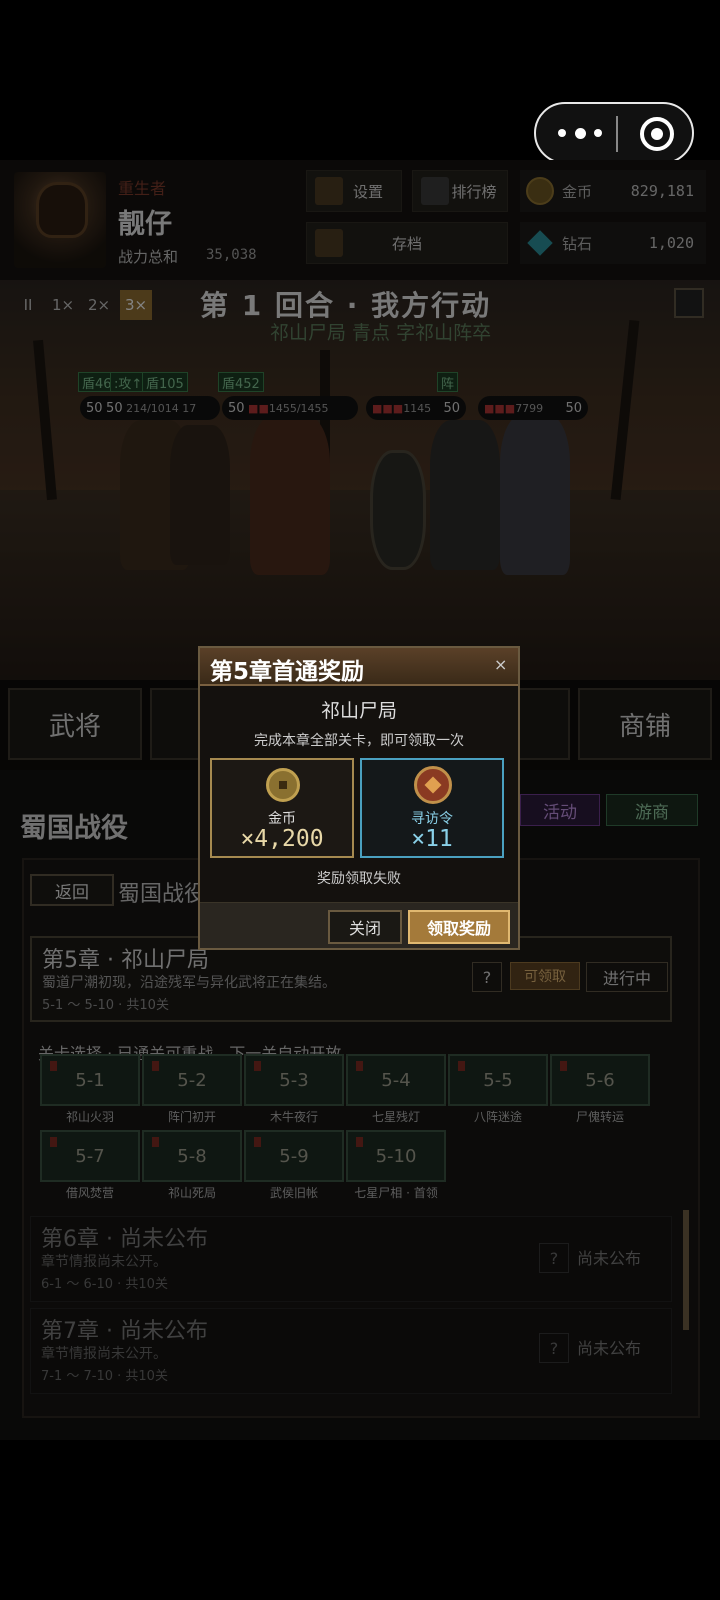  Describe the element at coordinates (282, 819) in the screenshot. I see `reward-label: 金币` at that location.